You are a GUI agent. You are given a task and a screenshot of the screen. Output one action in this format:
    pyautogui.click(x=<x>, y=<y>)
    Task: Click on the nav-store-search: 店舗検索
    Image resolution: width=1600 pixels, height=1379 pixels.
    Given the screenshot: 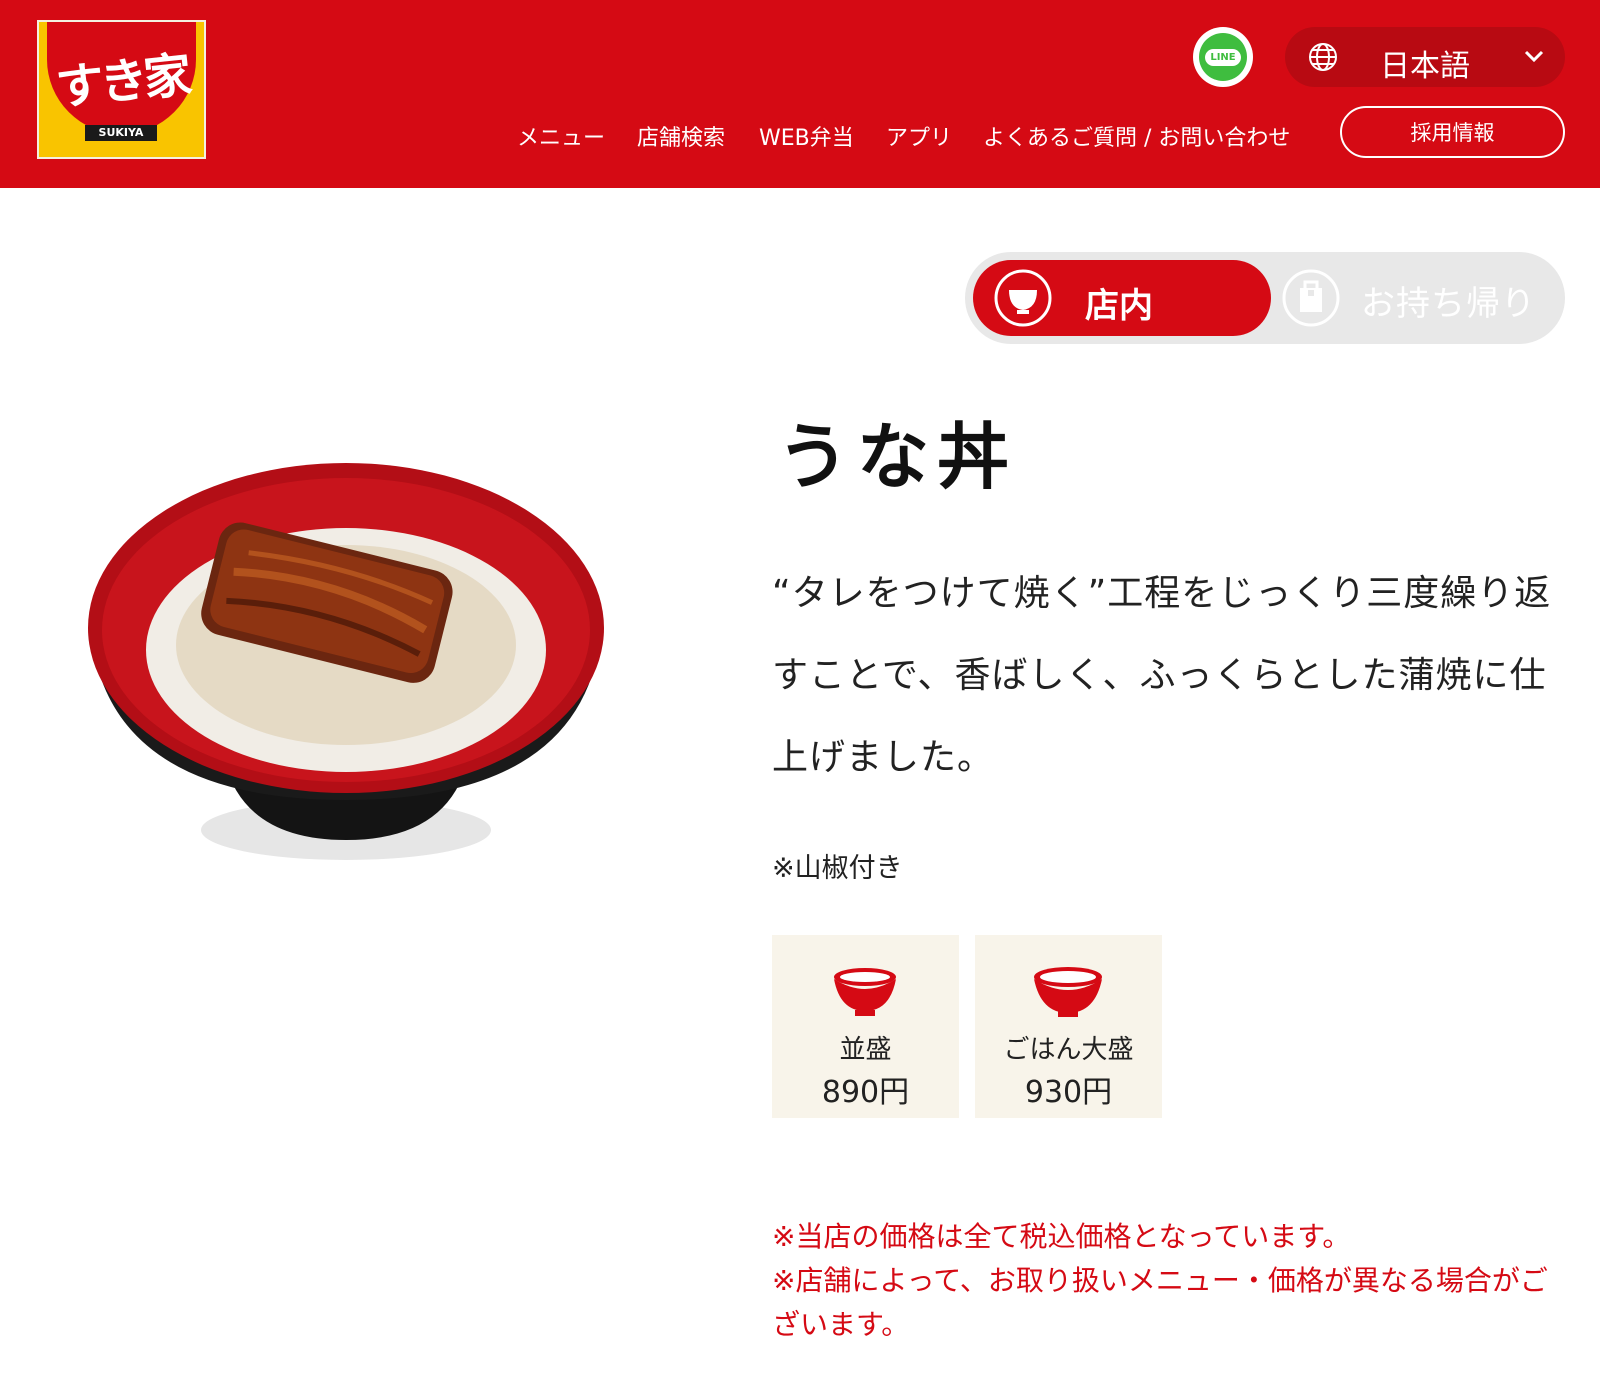 What is the action you would take?
    pyautogui.click(x=681, y=136)
    